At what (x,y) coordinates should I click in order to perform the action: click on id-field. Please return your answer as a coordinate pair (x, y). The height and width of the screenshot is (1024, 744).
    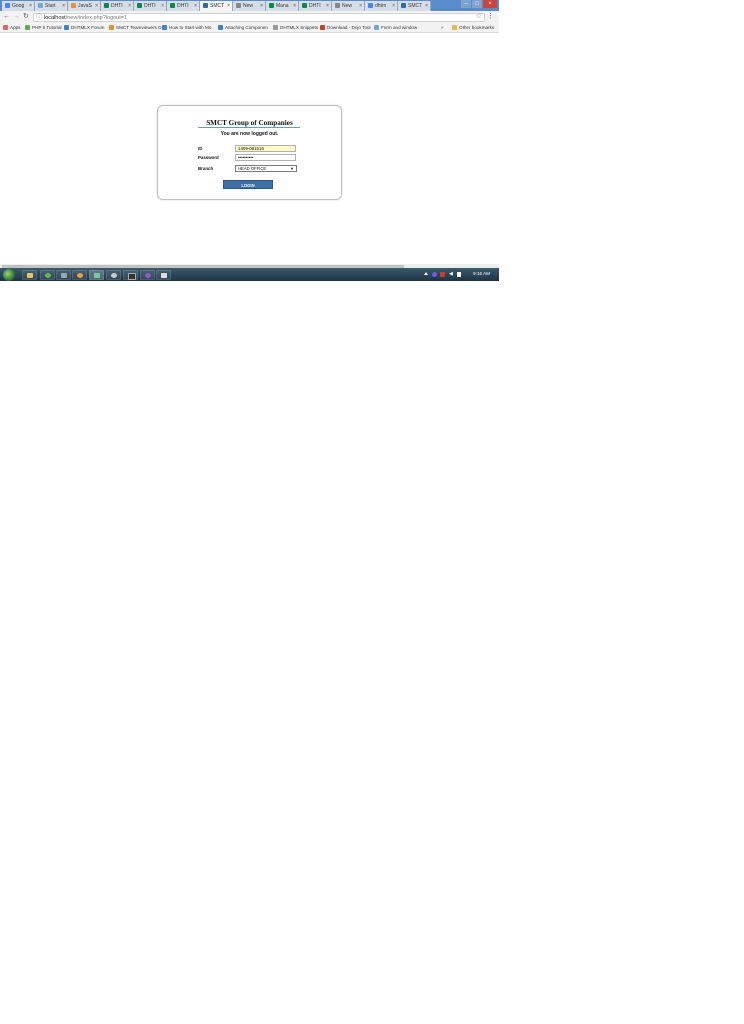
    Looking at the image, I should click on (265, 148).